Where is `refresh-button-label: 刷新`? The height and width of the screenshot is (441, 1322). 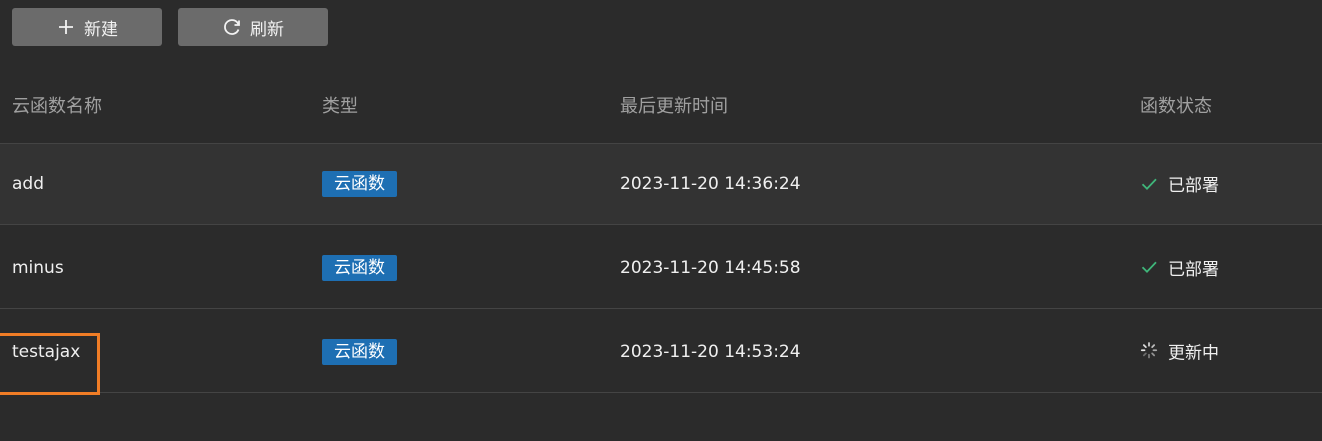
refresh-button-label: 刷新 is located at coordinates (267, 29).